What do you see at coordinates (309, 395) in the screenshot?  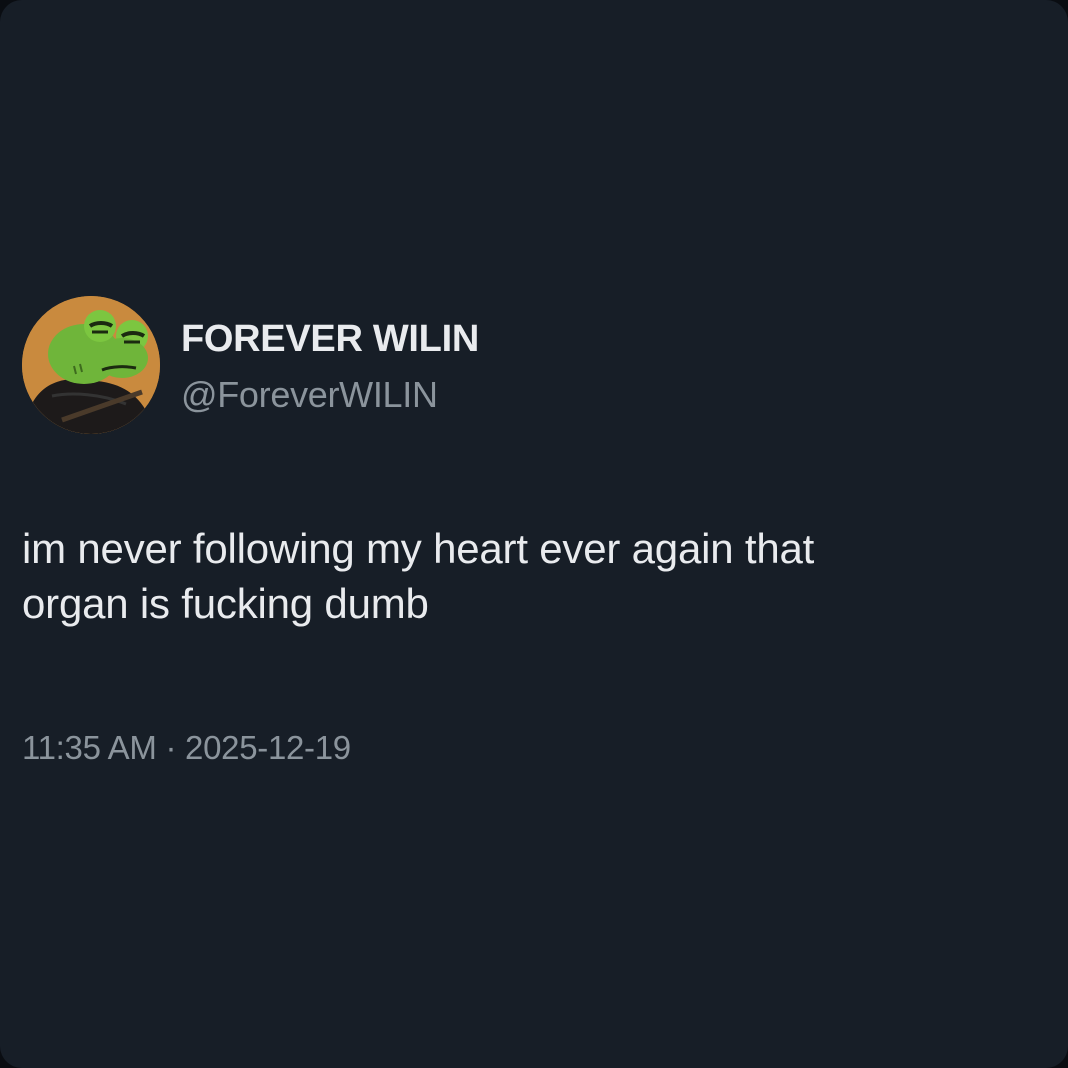 I see `user-handle: @ForeverWILIN` at bounding box center [309, 395].